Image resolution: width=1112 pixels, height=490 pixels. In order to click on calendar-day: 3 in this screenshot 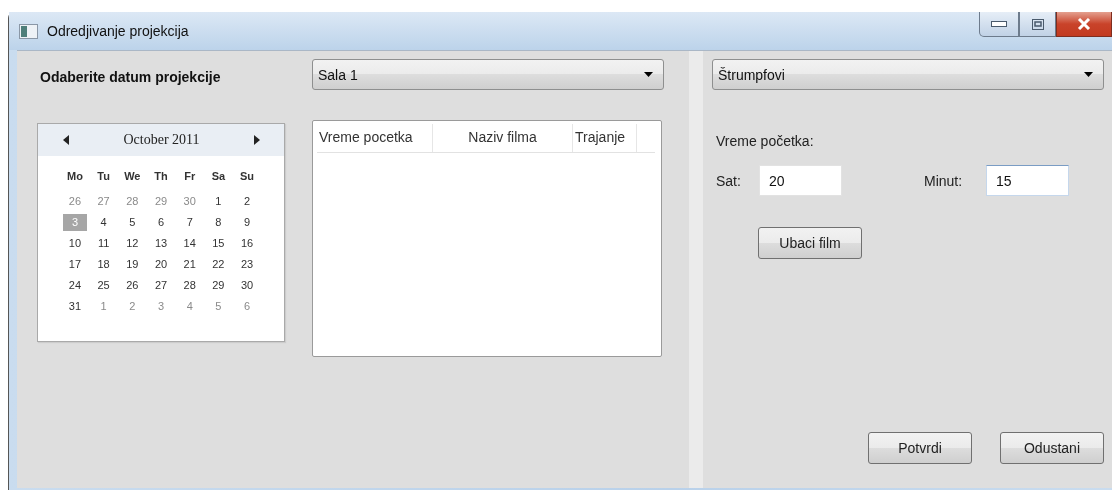, I will do `click(161, 306)`.